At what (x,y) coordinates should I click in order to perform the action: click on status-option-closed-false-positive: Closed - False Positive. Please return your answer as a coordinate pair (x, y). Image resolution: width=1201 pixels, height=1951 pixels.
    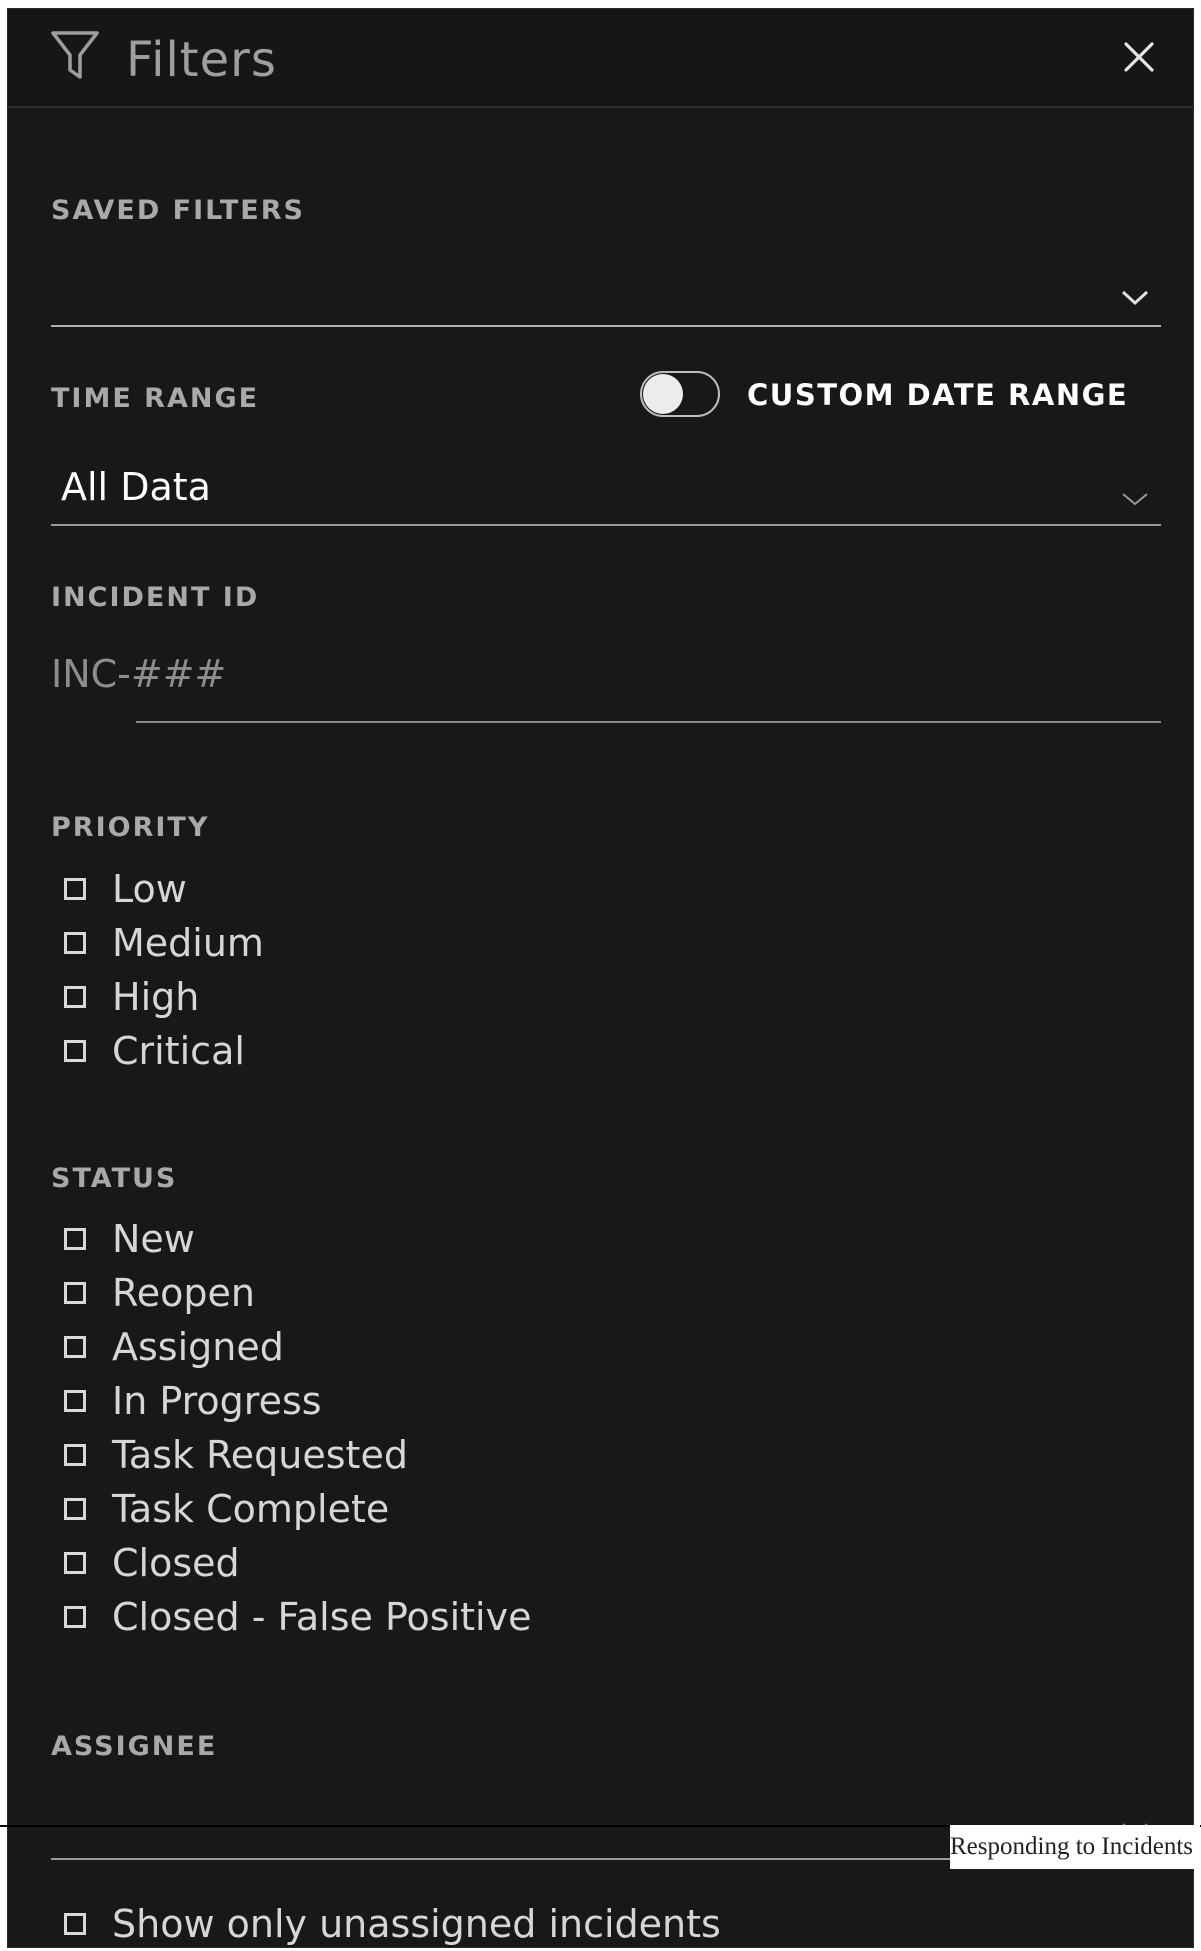
    Looking at the image, I should click on (292, 1617).